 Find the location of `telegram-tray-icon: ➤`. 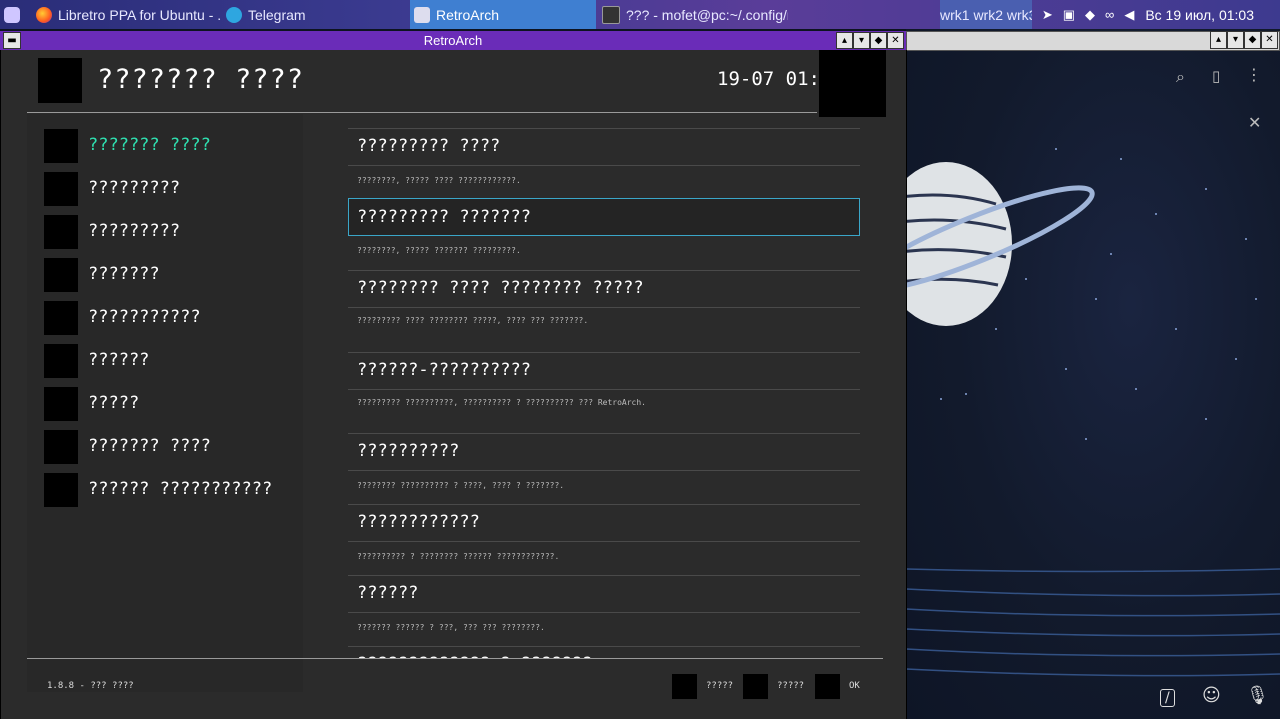

telegram-tray-icon: ➤ is located at coordinates (1047, 15).